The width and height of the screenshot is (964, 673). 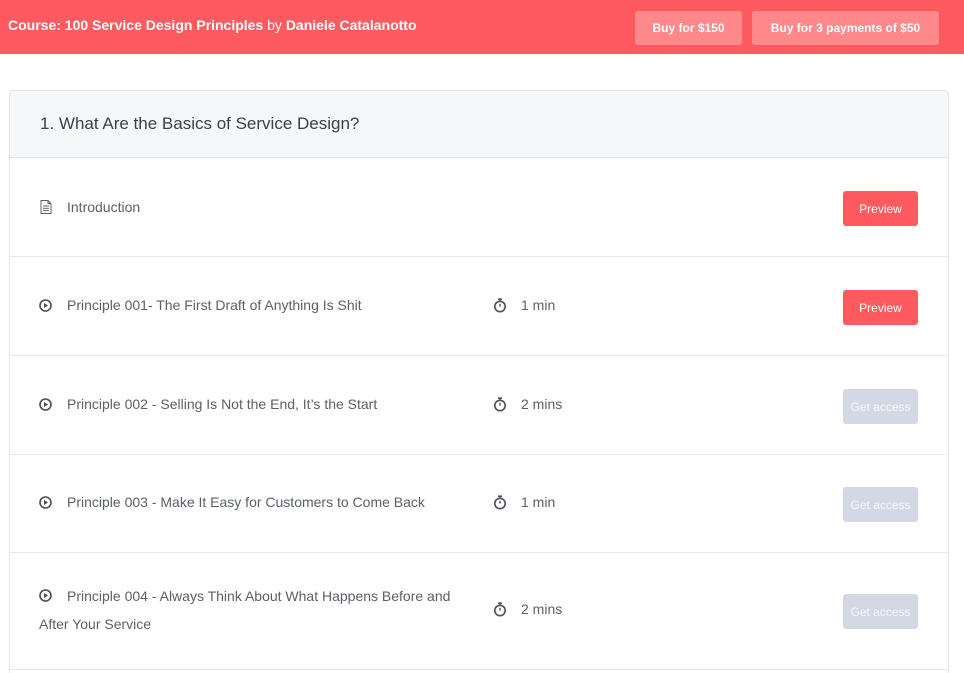 What do you see at coordinates (103, 207) in the screenshot?
I see `lesson-title: Introduction` at bounding box center [103, 207].